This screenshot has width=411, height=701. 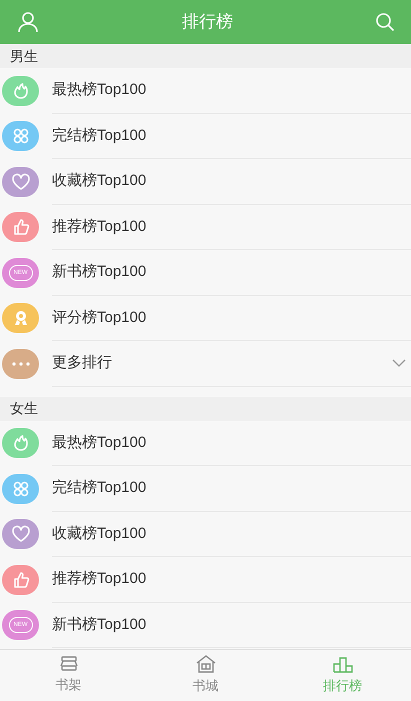 What do you see at coordinates (20, 363) in the screenshot?
I see `dots-icon` at bounding box center [20, 363].